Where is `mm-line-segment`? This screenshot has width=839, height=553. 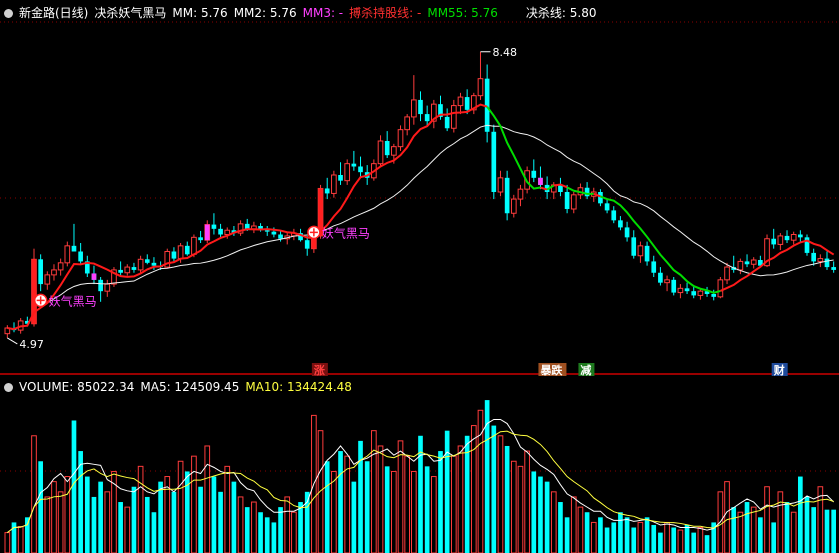 mm-line-segment is located at coordinates (777, 265).